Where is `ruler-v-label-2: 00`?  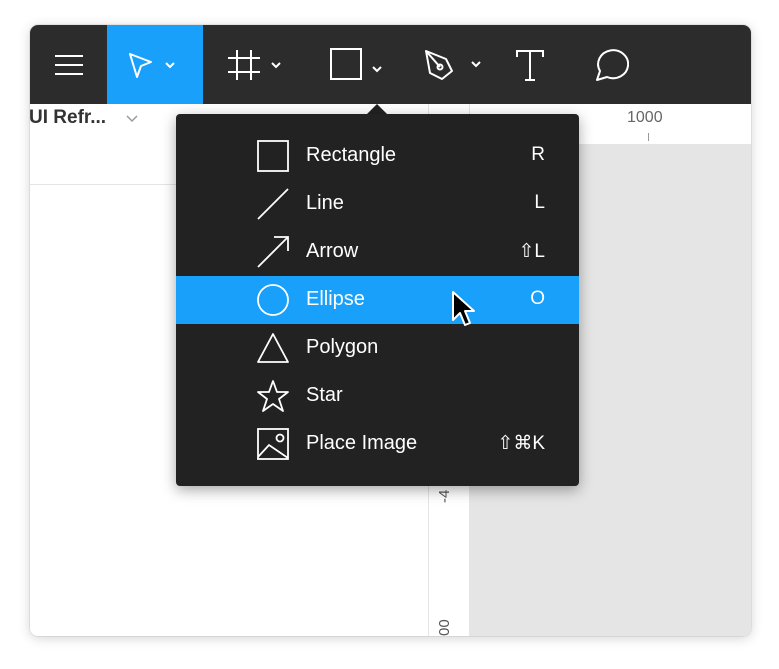
ruler-v-label-2: 00 is located at coordinates (444, 627).